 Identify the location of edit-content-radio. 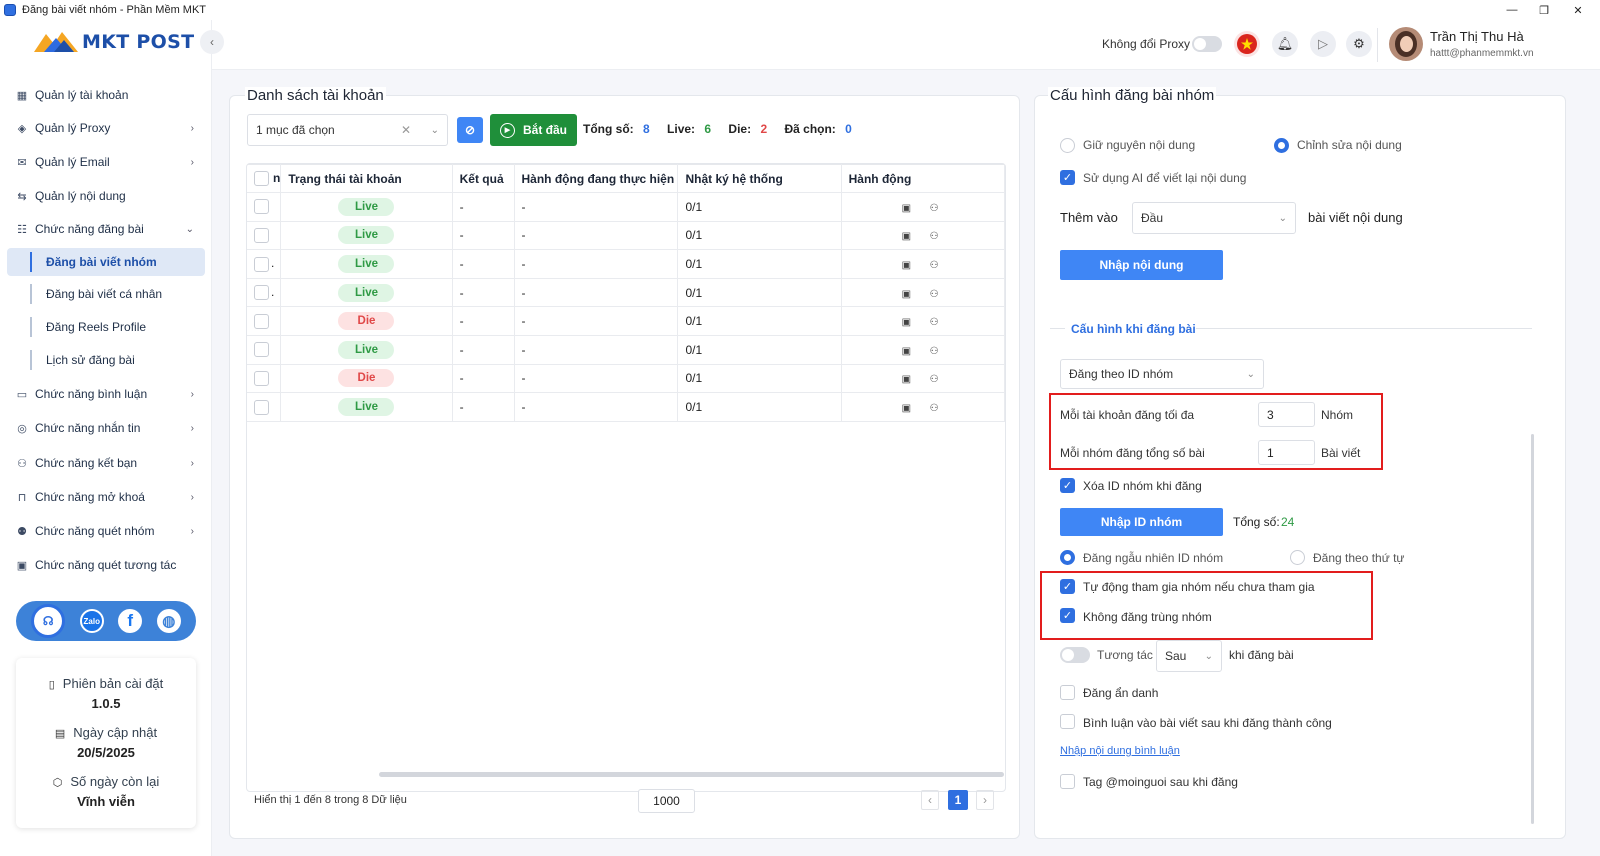
(1281, 145).